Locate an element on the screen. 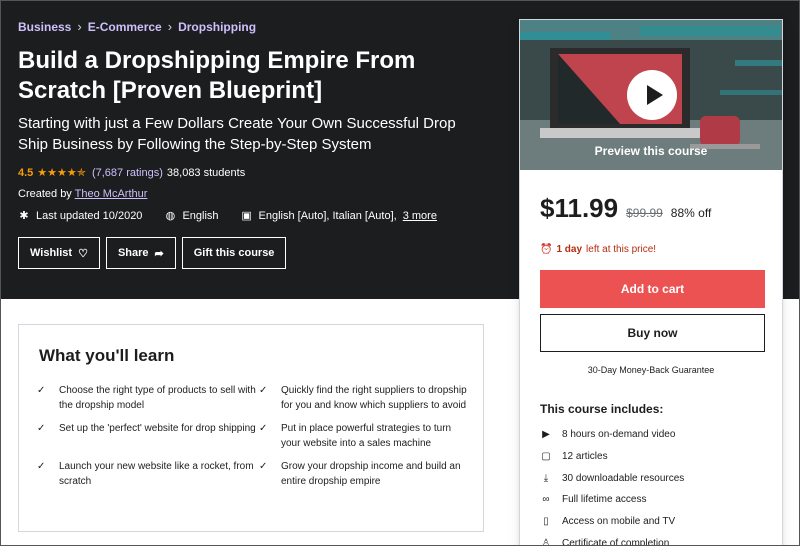 The image size is (800, 546). star-rating-icon: ★★★★✯ is located at coordinates (61, 173).